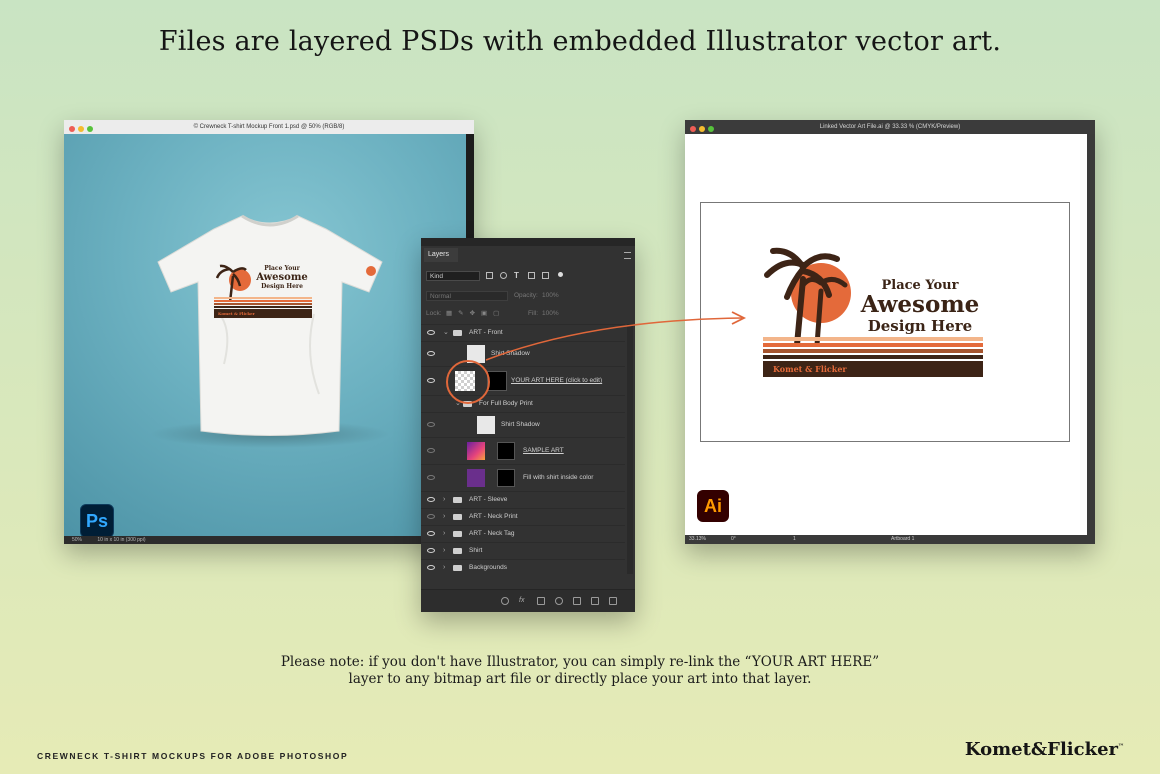 The width and height of the screenshot is (1160, 774). What do you see at coordinates (523, 601) in the screenshot?
I see `fx-icon: fx` at bounding box center [523, 601].